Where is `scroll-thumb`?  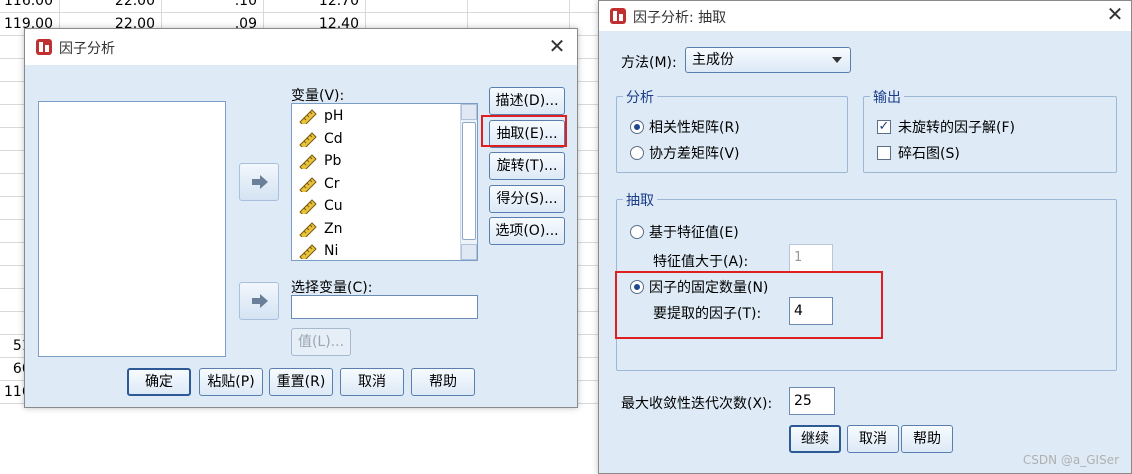
scroll-thumb is located at coordinates (469, 181).